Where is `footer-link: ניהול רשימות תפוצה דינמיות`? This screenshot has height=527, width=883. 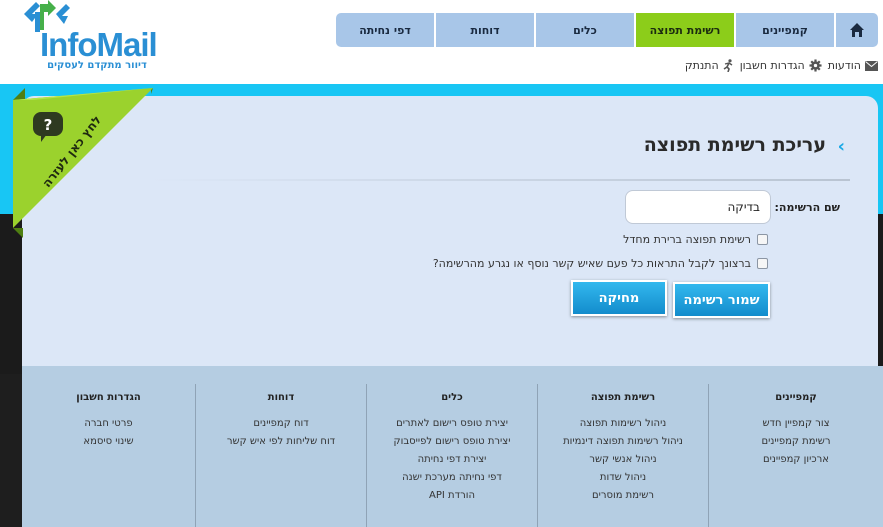 footer-link: ניהול רשימות תפוצה דינמיות is located at coordinates (623, 442).